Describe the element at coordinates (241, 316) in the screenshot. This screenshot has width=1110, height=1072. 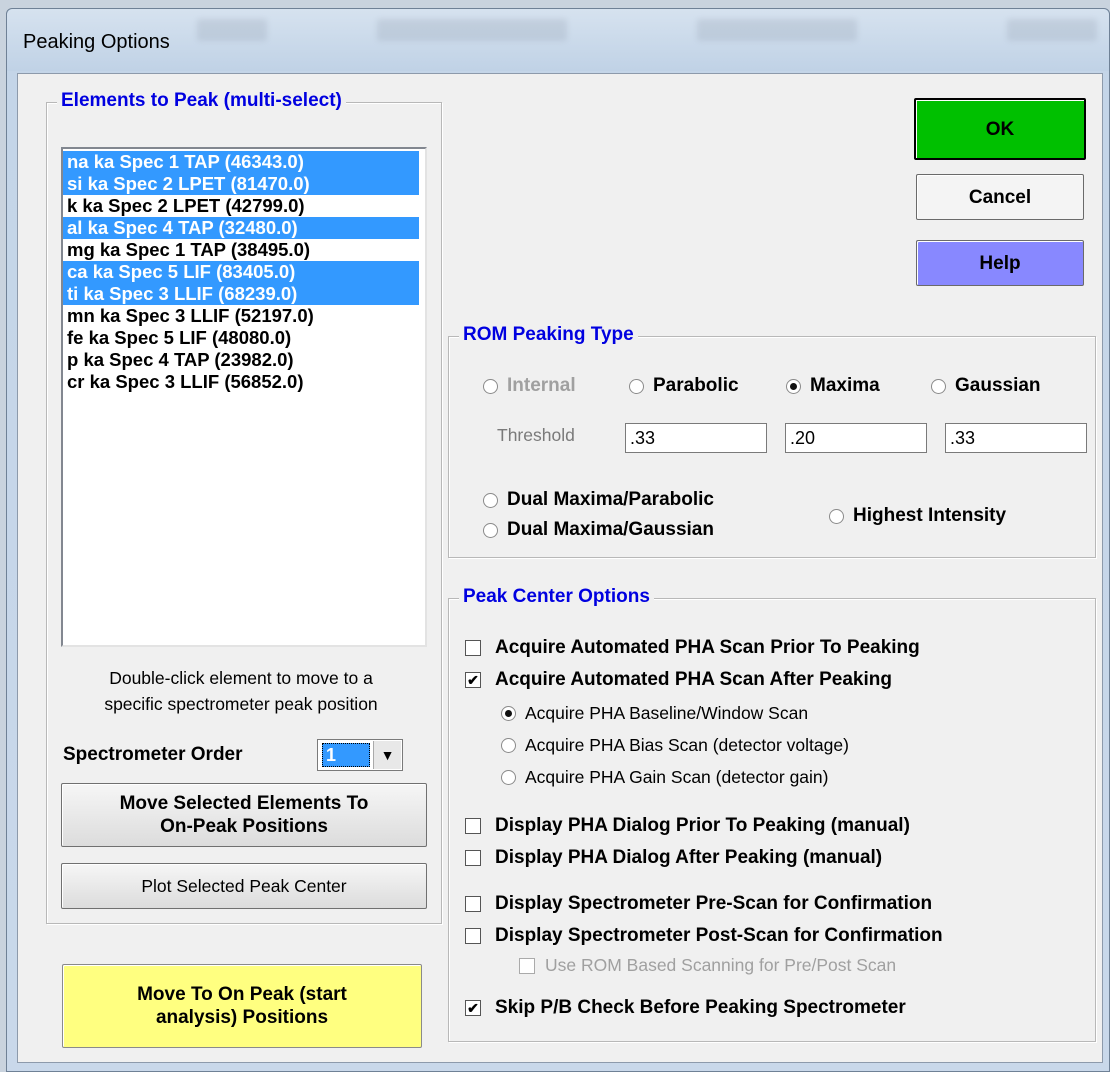
I see `list-item: mn ka Spec 3 LLIF (52197.0)` at that location.